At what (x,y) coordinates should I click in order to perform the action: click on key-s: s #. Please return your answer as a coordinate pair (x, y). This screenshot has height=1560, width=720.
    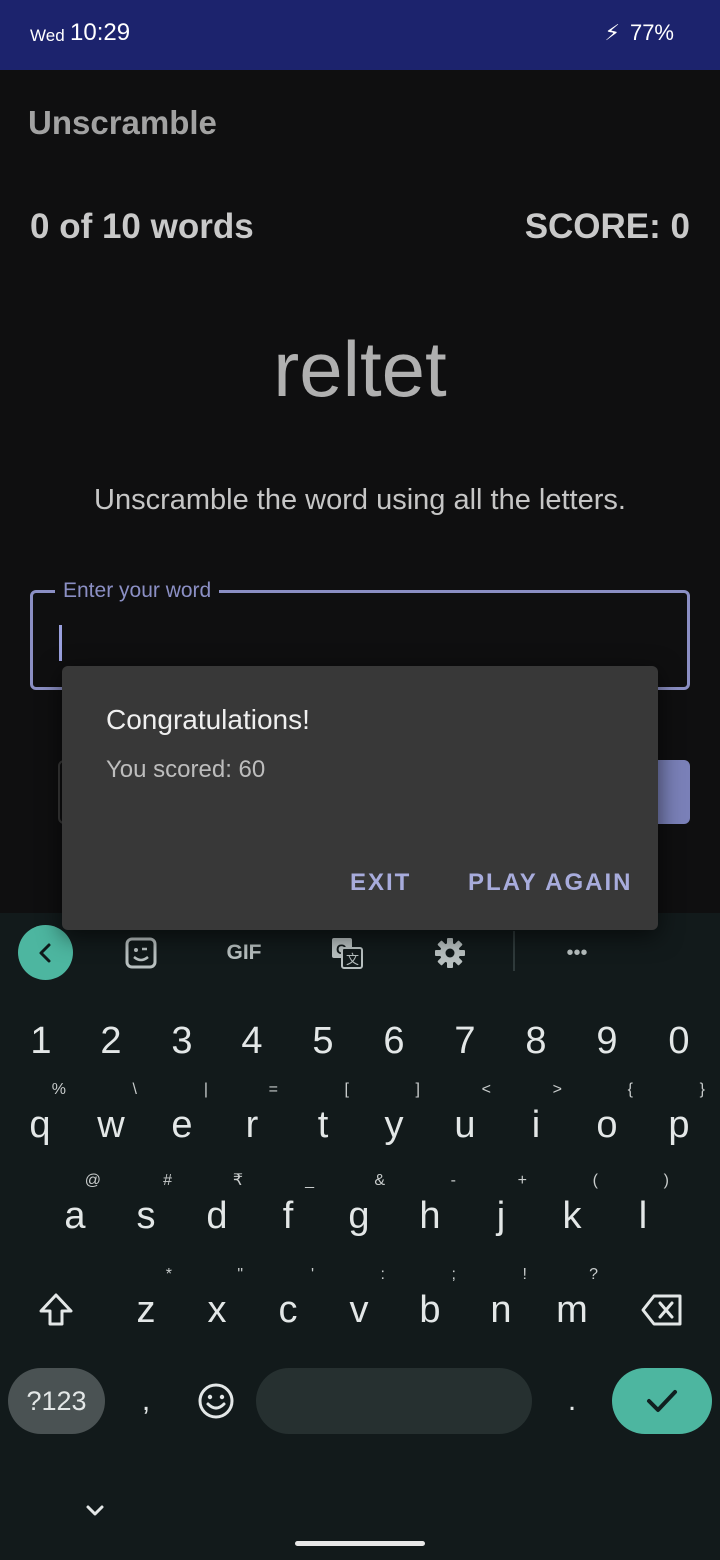
    Looking at the image, I should click on (146, 1212).